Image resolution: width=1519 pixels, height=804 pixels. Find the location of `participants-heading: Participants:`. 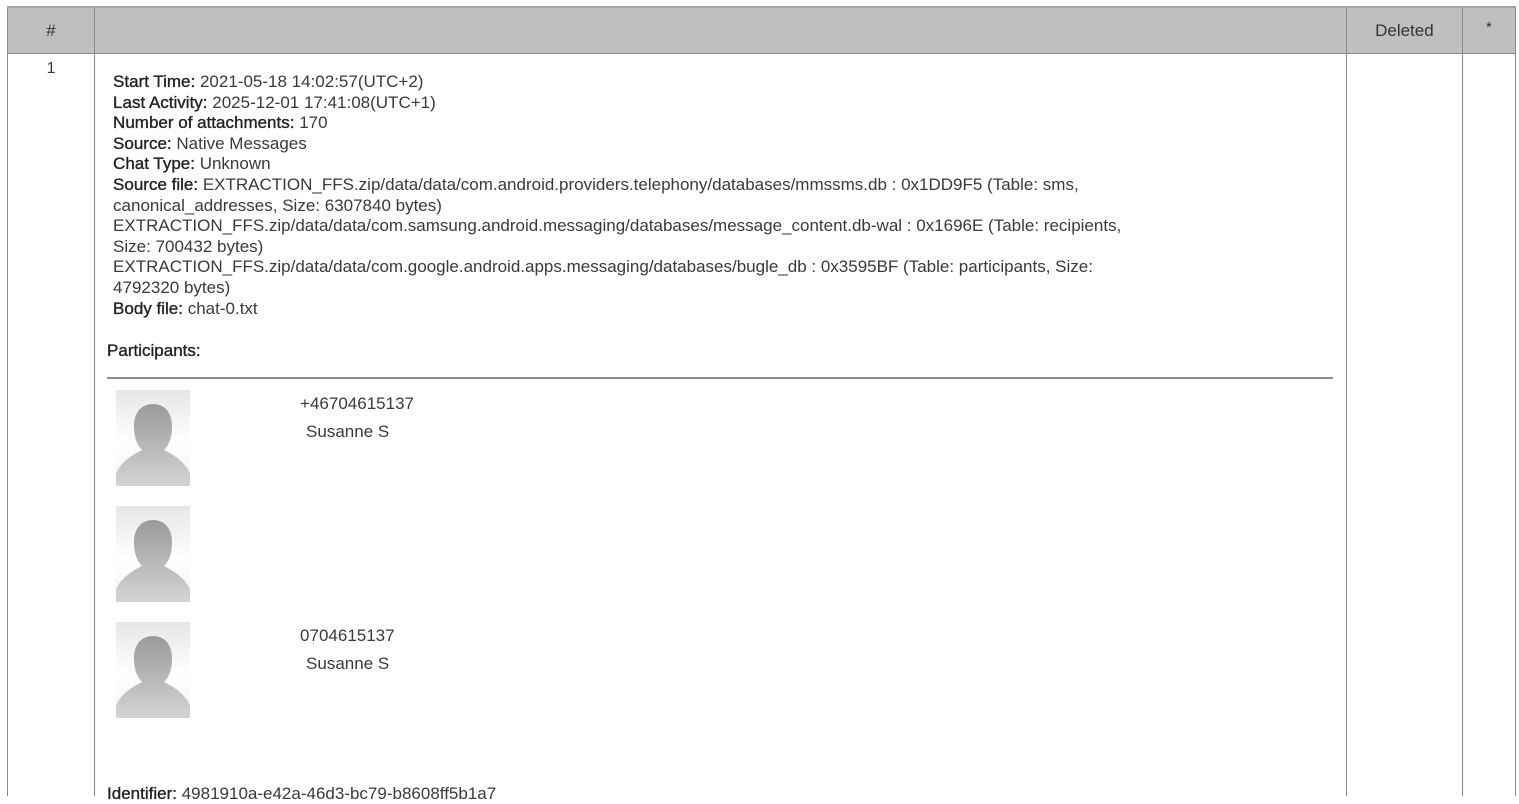

participants-heading: Participants: is located at coordinates (154, 351).